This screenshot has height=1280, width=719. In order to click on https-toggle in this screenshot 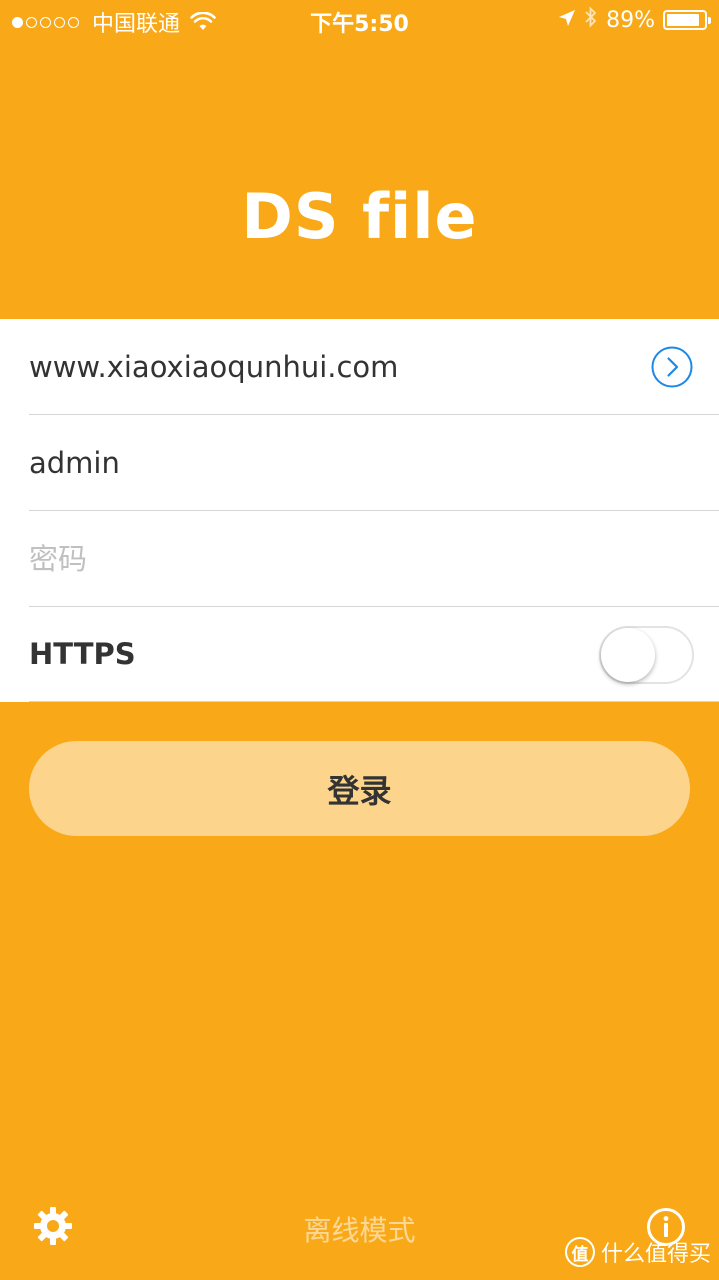, I will do `click(646, 655)`.